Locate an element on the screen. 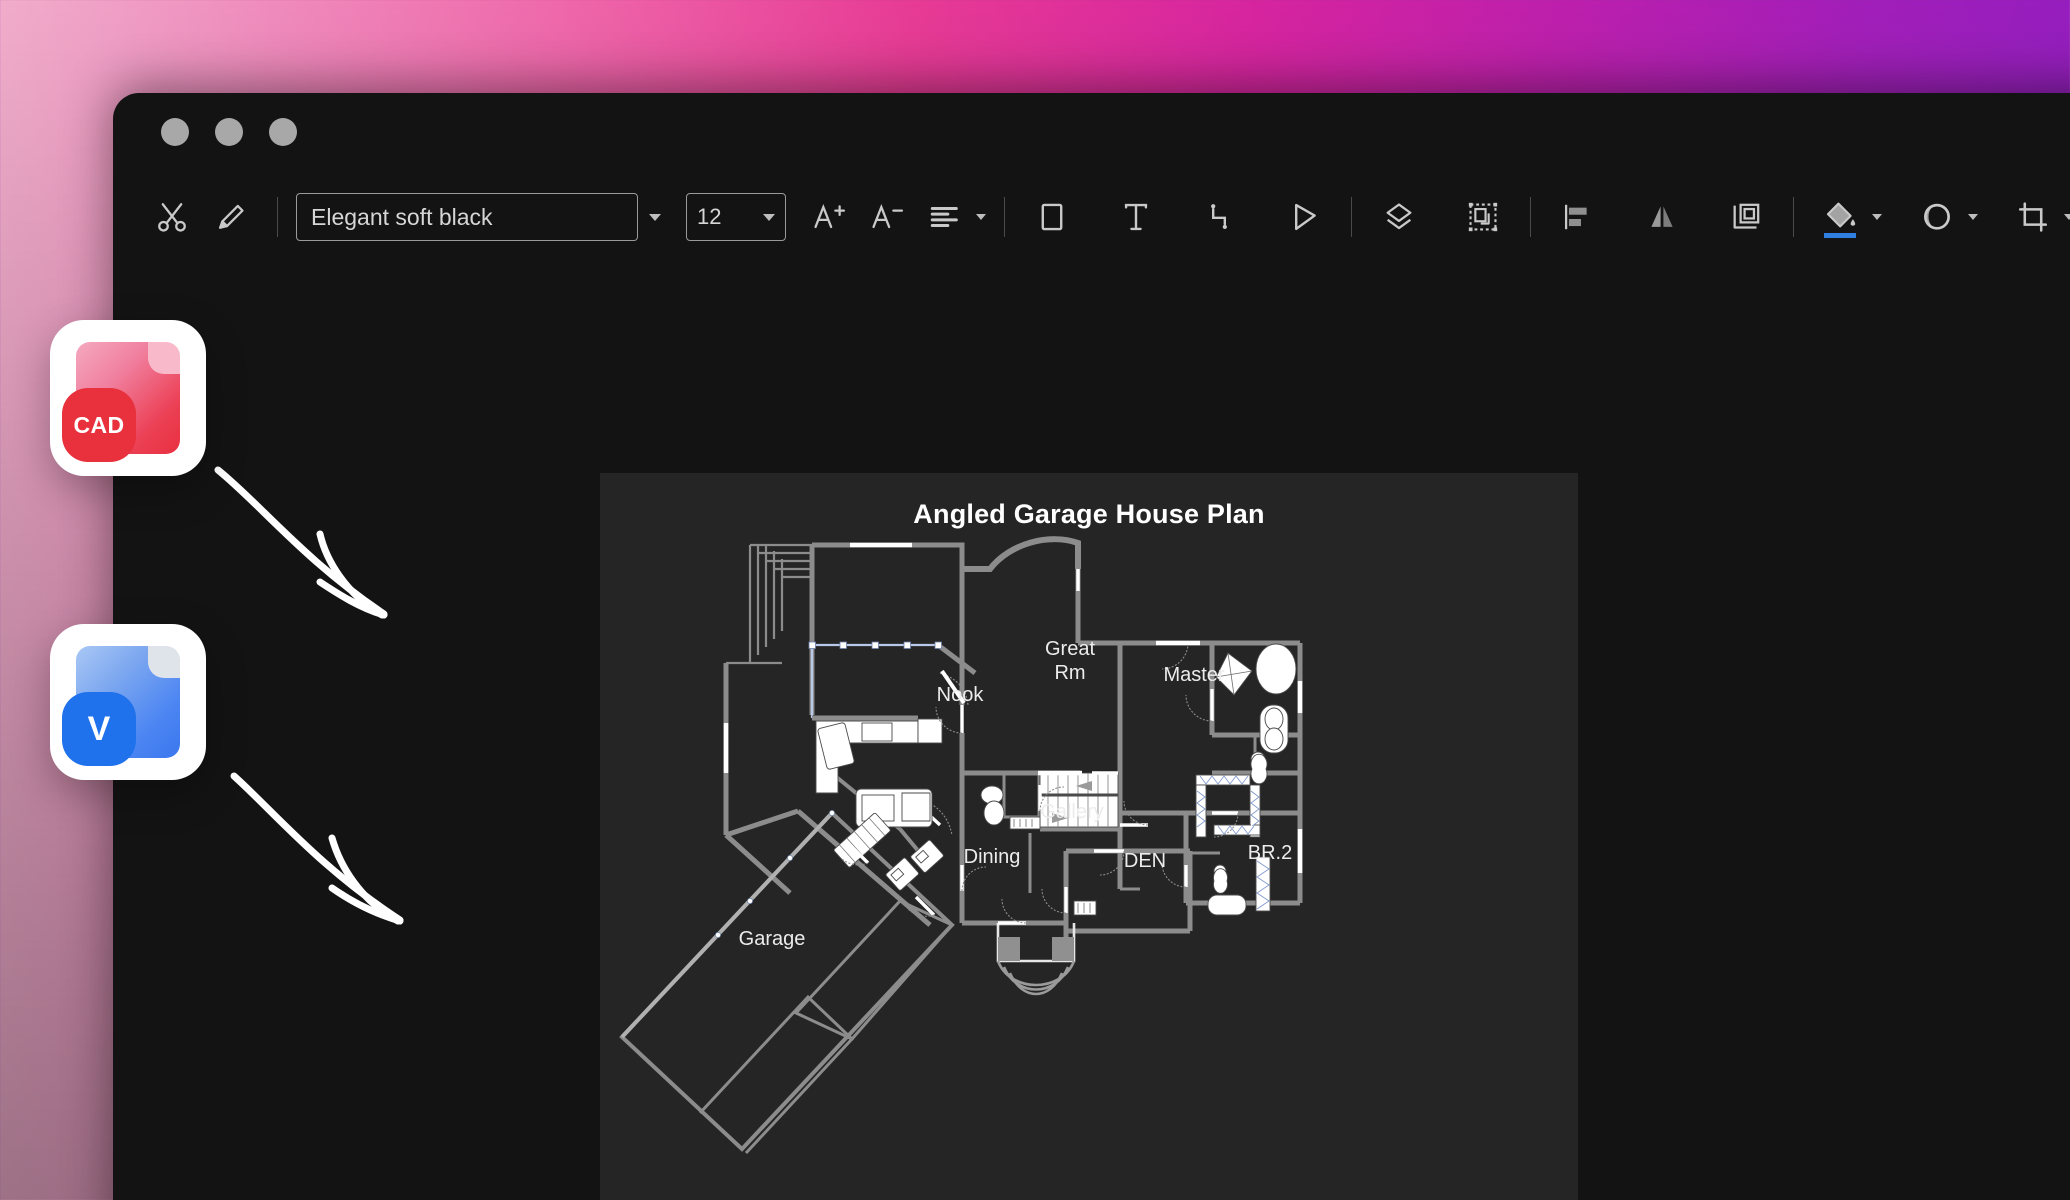 The height and width of the screenshot is (1200, 2070). visio-badge-label: V is located at coordinates (99, 729).